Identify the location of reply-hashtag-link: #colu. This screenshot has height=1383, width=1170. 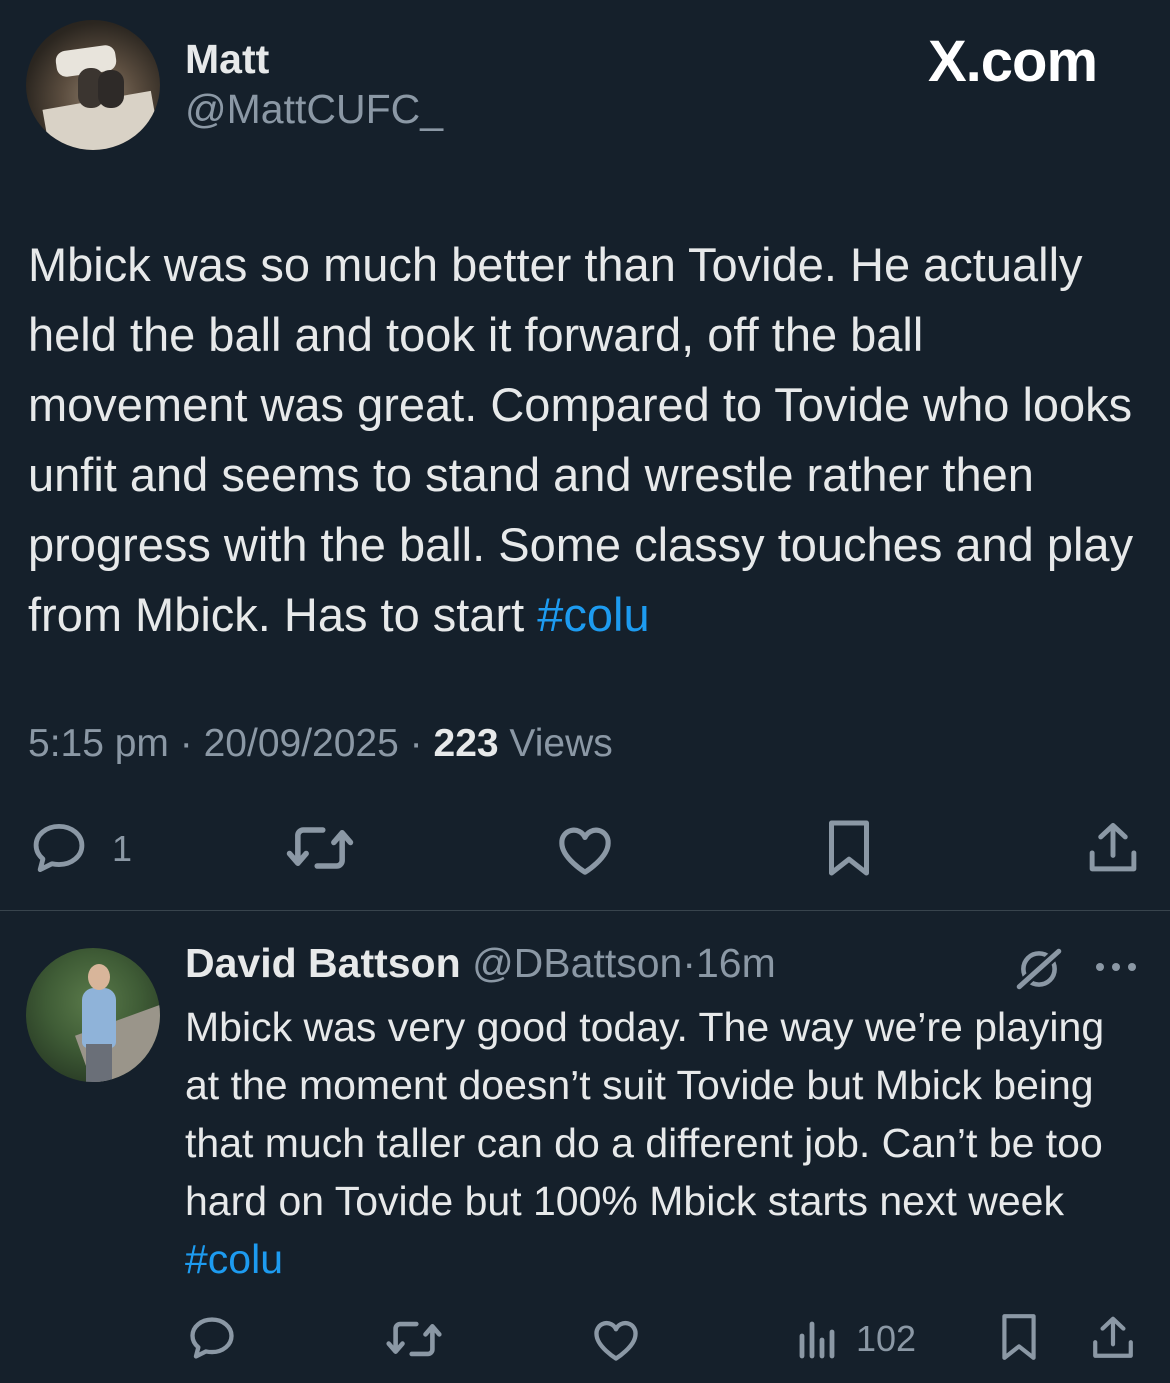
(234, 1259).